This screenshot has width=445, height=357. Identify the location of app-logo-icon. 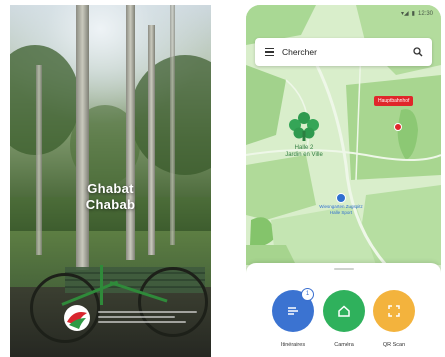
(77, 318).